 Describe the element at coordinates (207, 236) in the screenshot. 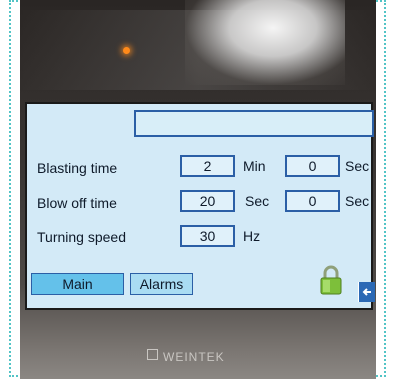

I see `turning-speed-input: 30` at that location.